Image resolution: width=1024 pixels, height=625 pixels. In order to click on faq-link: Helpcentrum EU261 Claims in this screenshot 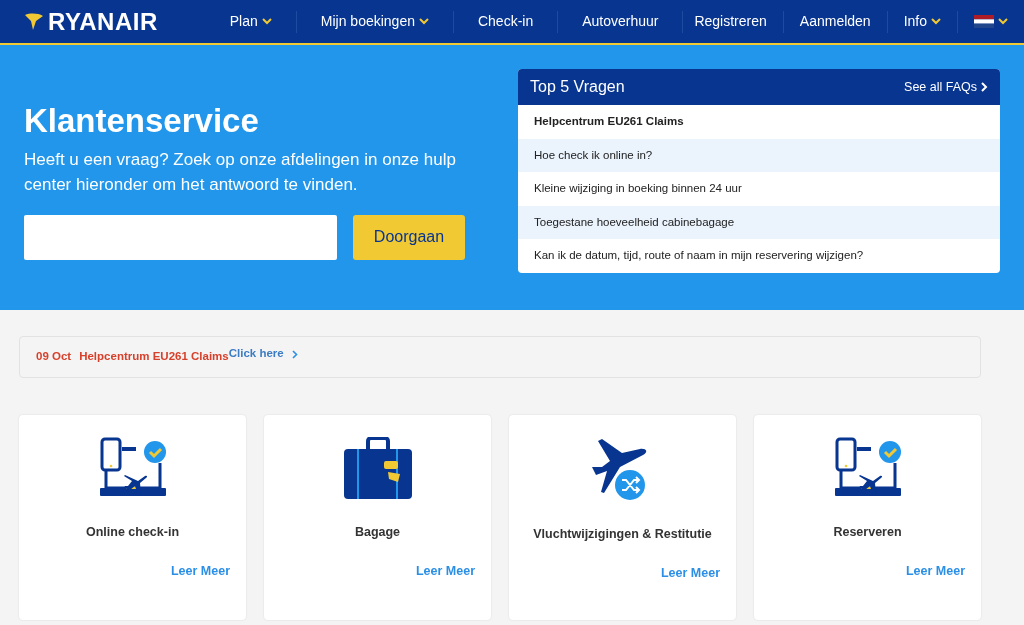, I will do `click(759, 122)`.